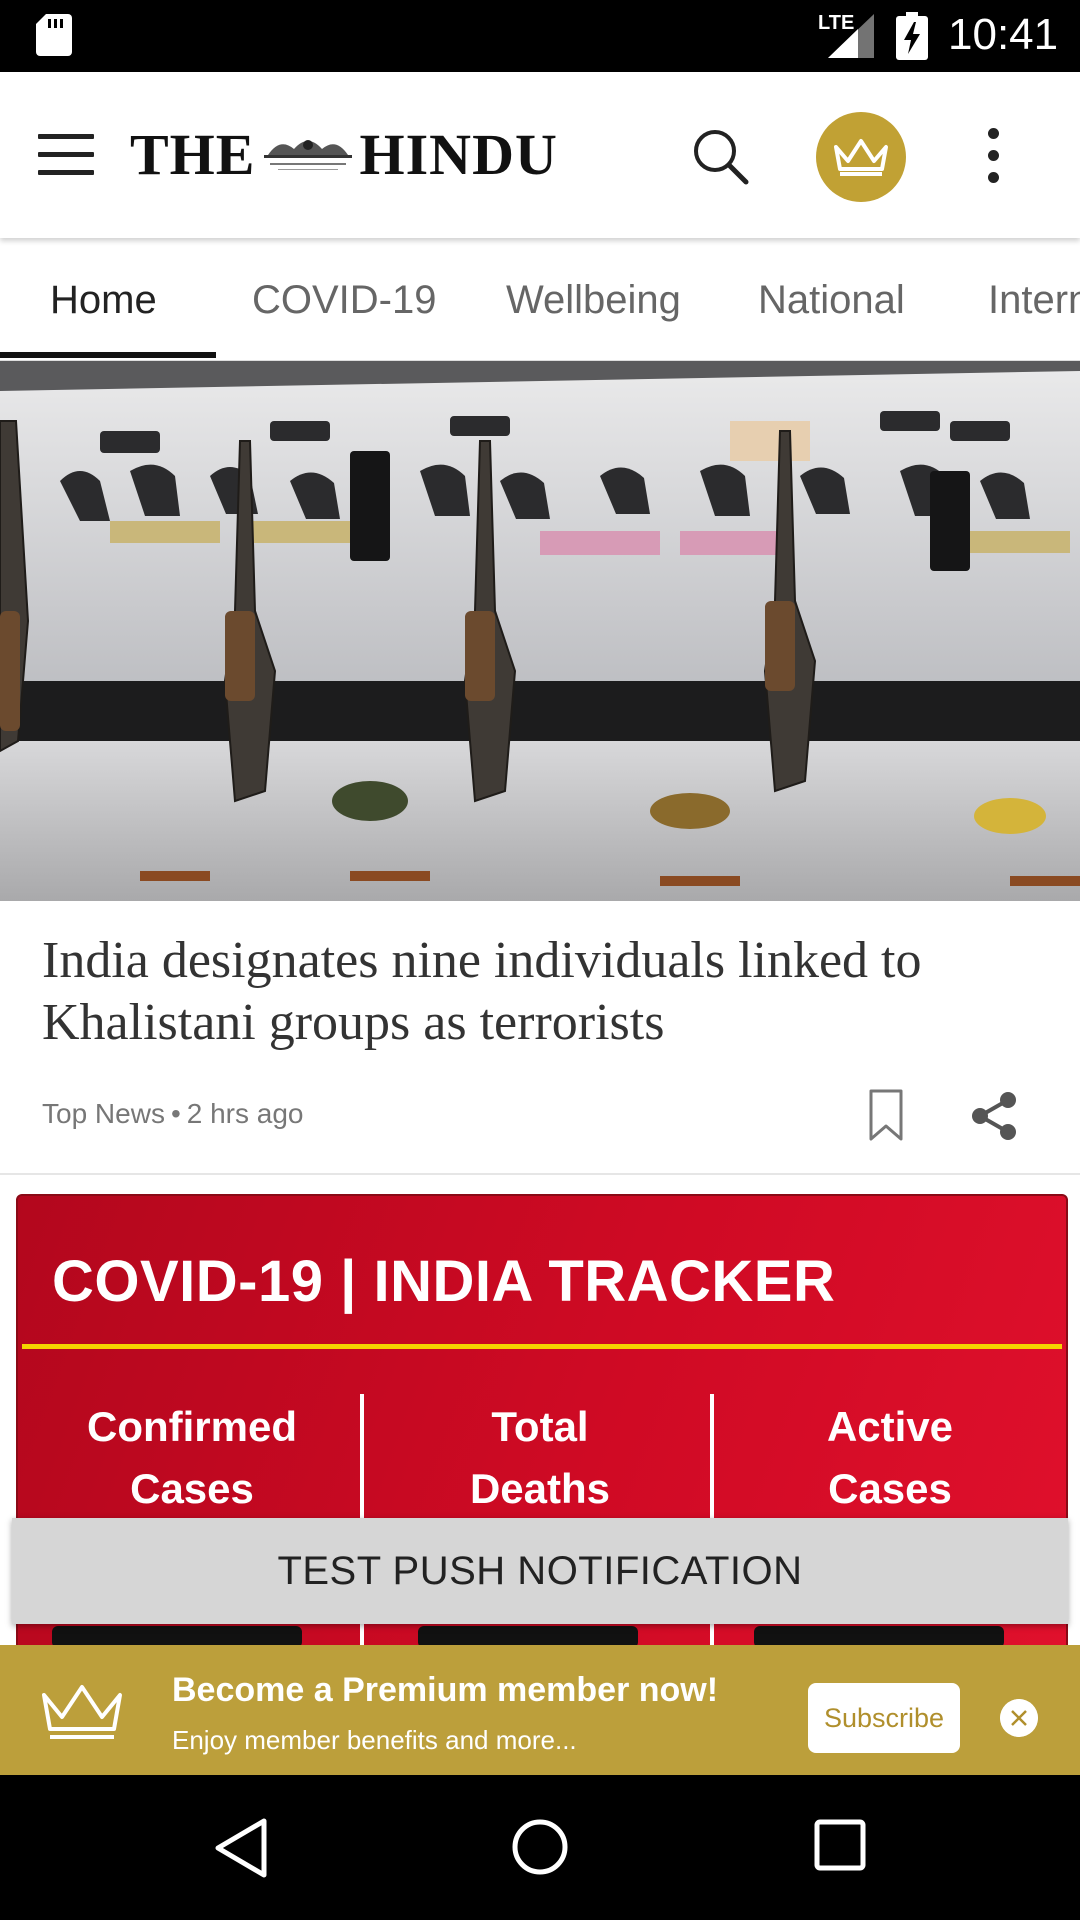  What do you see at coordinates (307, 155) in the screenshot?
I see `emblem-icon` at bounding box center [307, 155].